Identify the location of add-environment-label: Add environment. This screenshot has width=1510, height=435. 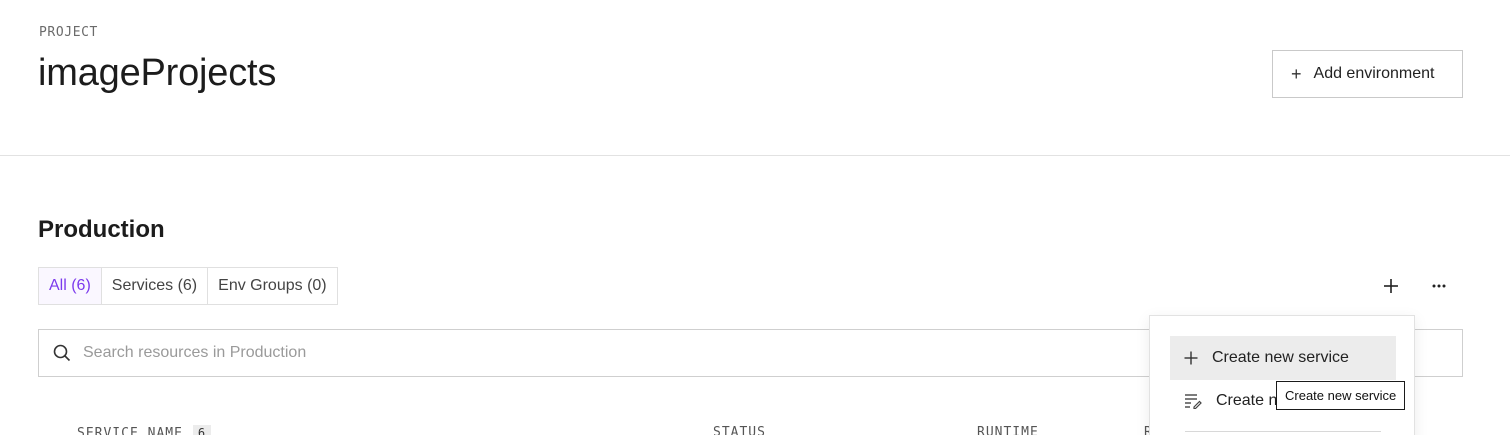
(1374, 73).